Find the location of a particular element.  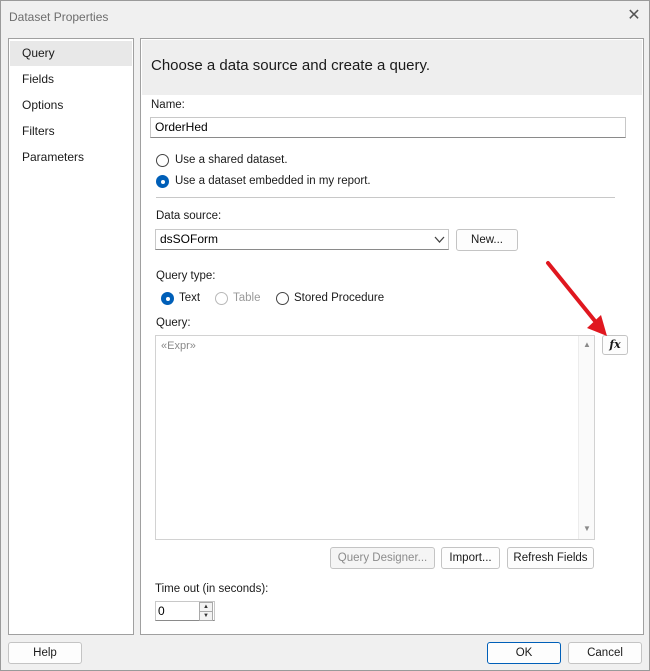

radio-shared-dataset-label: Use a shared dataset. is located at coordinates (231, 160).